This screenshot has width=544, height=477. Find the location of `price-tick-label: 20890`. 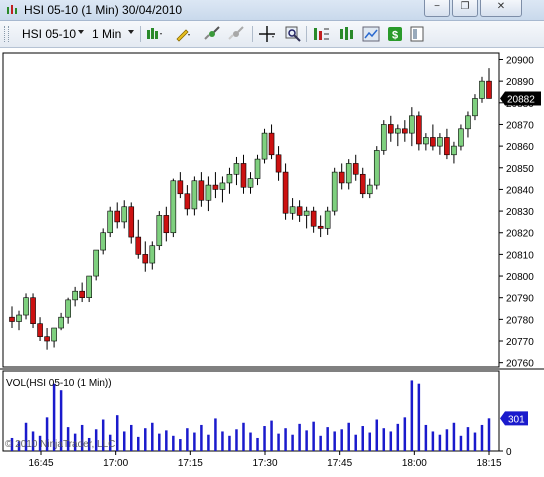

price-tick-label: 20890 is located at coordinates (520, 82).